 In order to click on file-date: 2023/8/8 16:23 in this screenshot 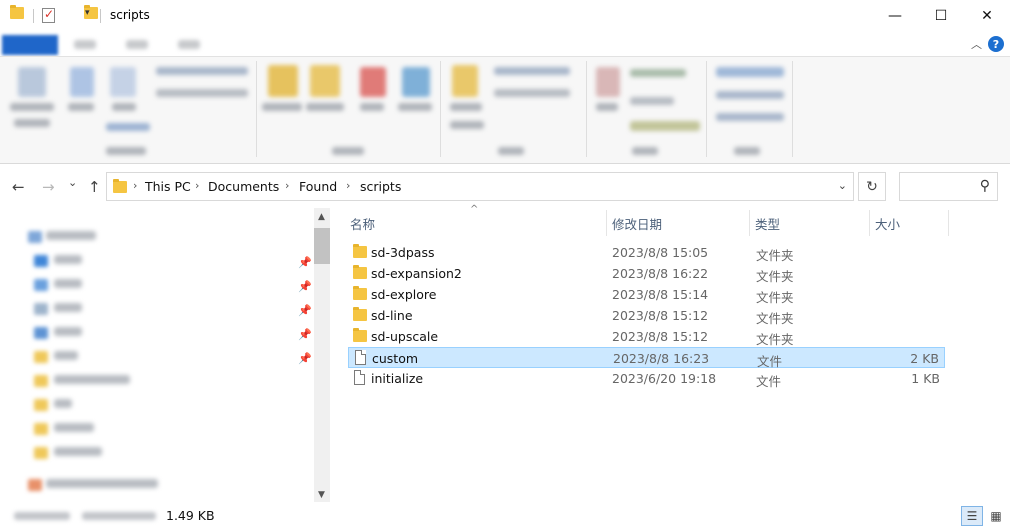, I will do `click(661, 358)`.